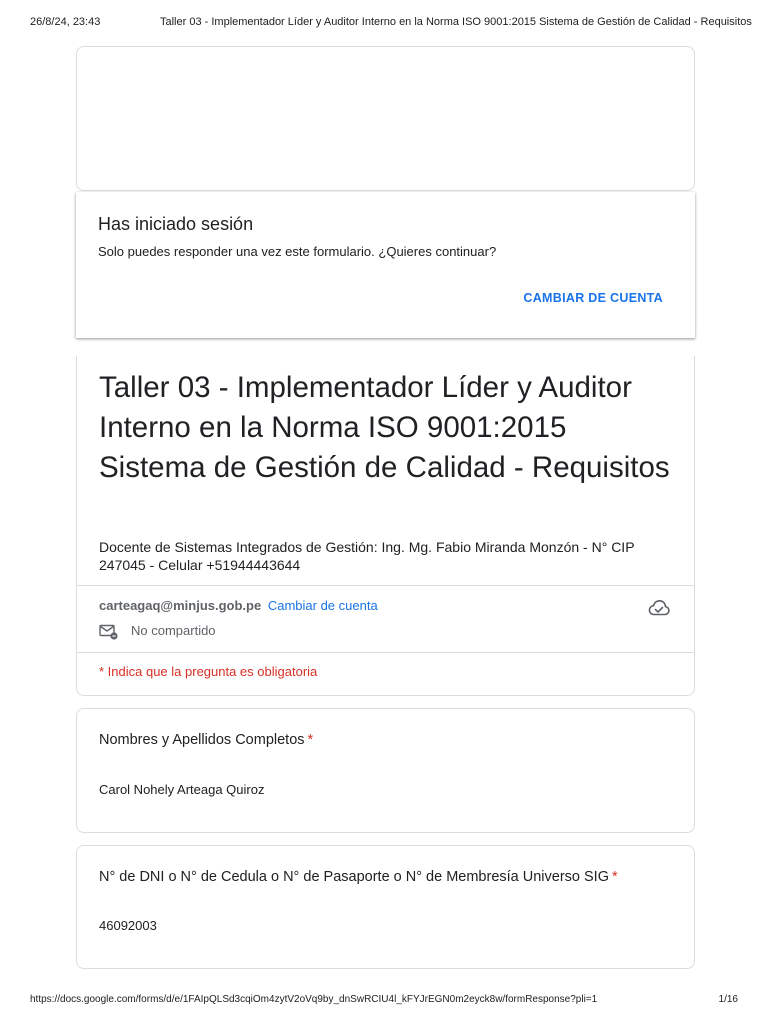 The width and height of the screenshot is (768, 1024). What do you see at coordinates (202, 740) in the screenshot?
I see `question-text: Nombres y Apellidos Completos` at bounding box center [202, 740].